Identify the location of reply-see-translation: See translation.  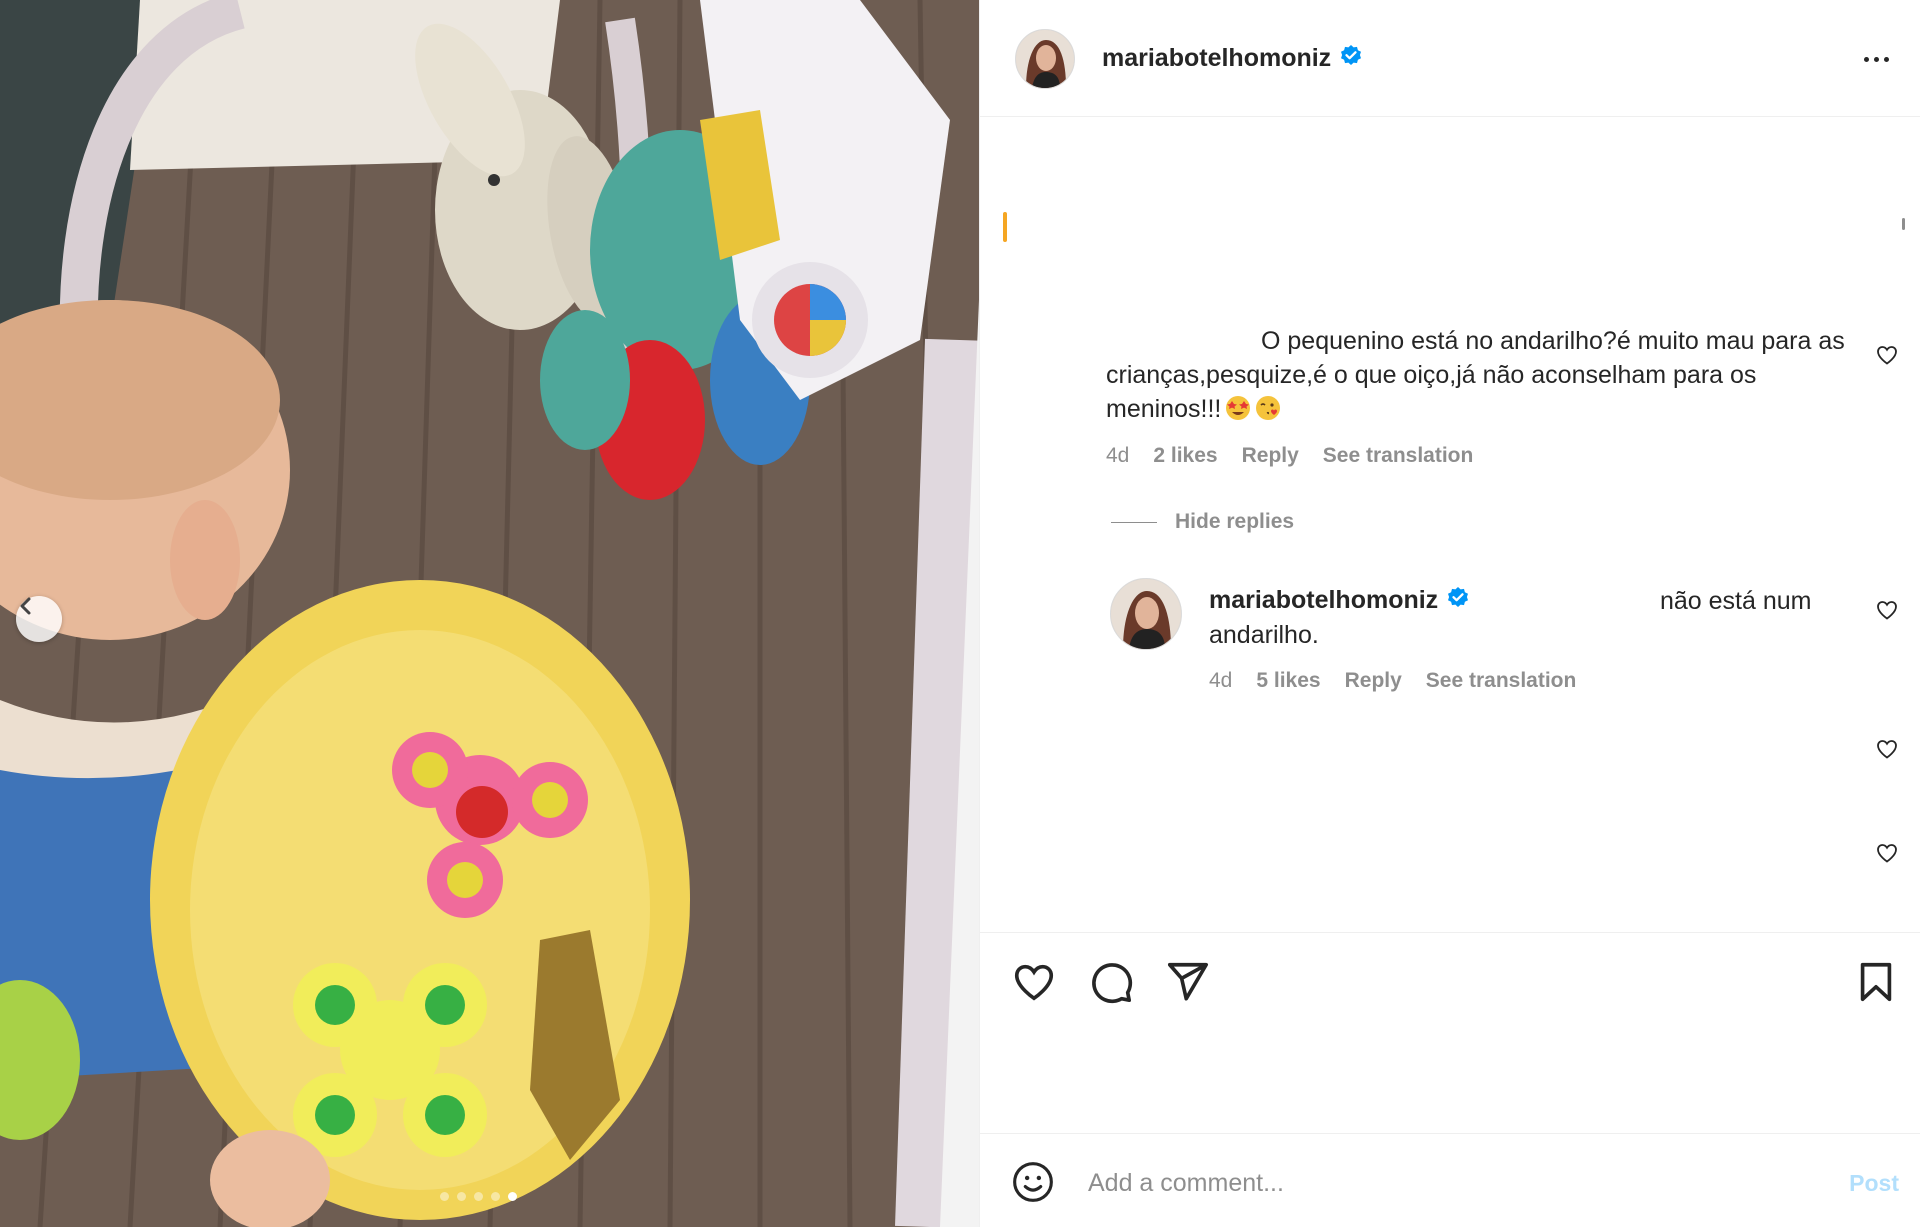
(1501, 681).